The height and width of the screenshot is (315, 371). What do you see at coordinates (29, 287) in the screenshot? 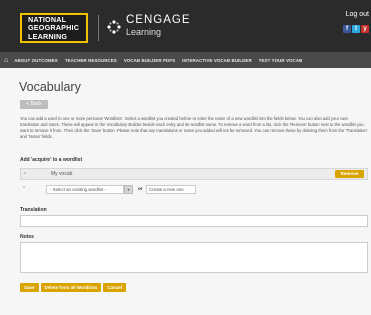
I see `save-button: Save` at bounding box center [29, 287].